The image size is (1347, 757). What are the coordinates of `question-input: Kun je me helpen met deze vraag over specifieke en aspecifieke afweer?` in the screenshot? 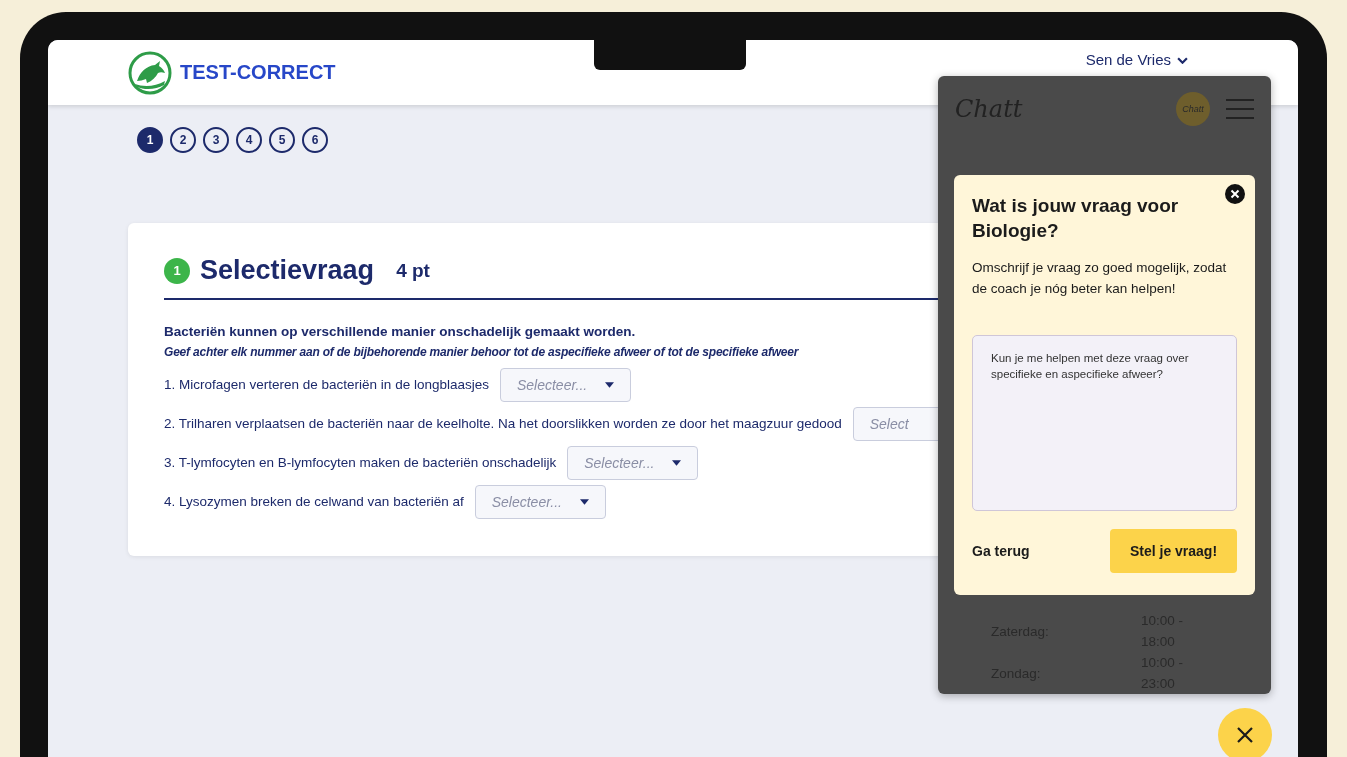 It's located at (1104, 423).